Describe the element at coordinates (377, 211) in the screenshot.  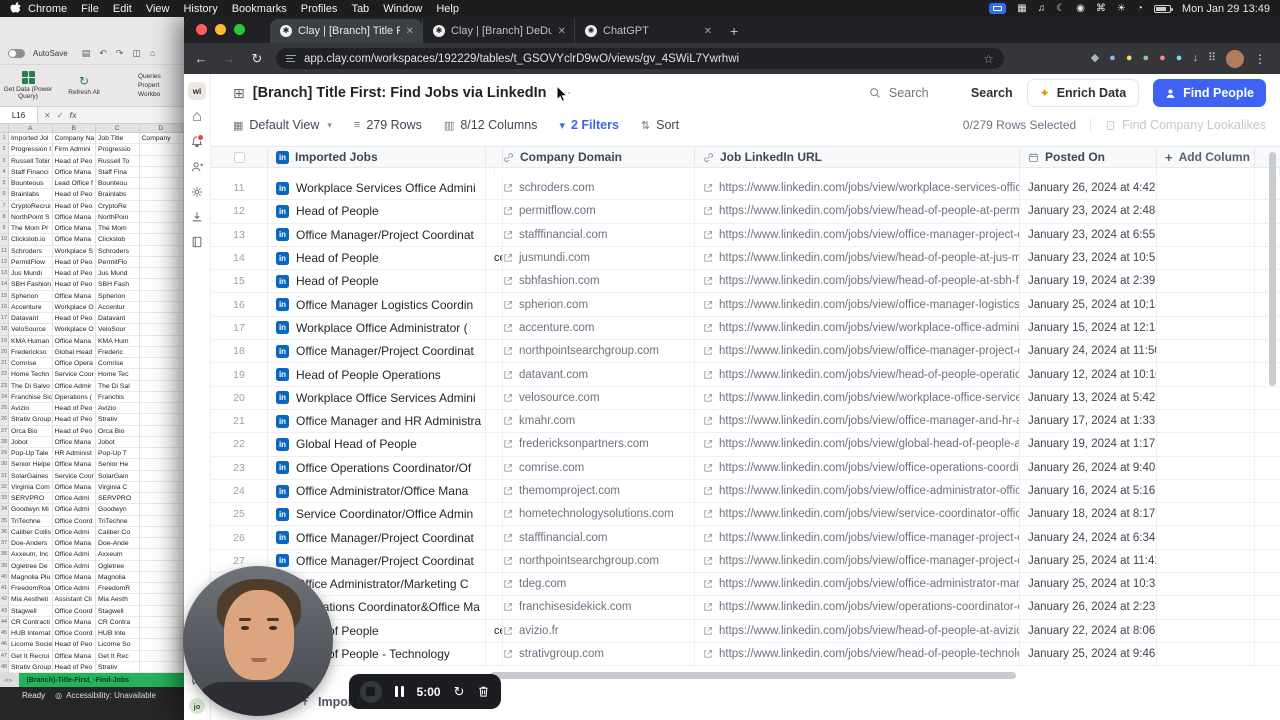
I see `imported-job-cell: in Head of People` at that location.